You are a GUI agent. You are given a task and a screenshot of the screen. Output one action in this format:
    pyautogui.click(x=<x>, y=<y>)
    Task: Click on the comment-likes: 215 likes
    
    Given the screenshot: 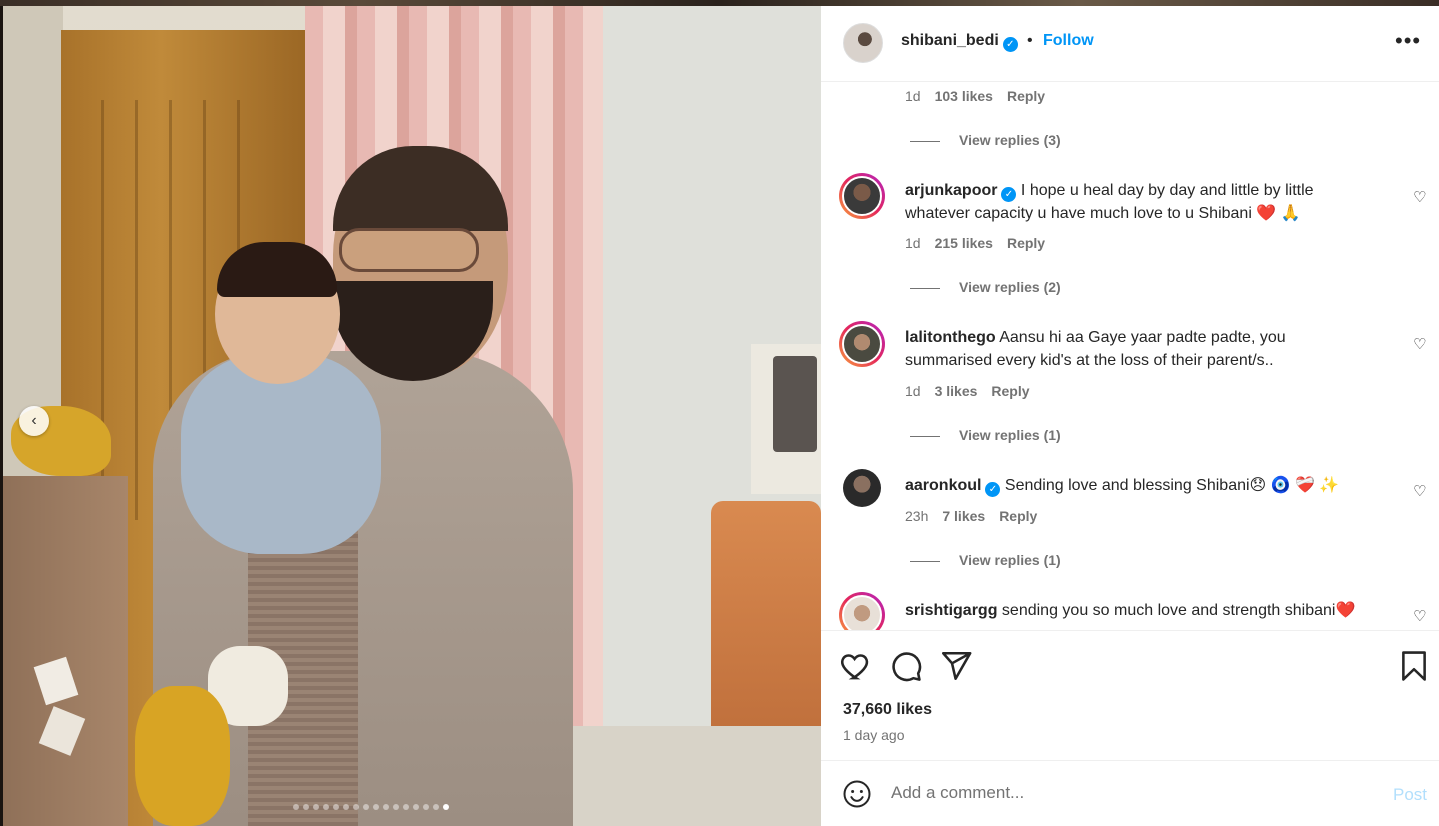 What is the action you would take?
    pyautogui.click(x=964, y=243)
    